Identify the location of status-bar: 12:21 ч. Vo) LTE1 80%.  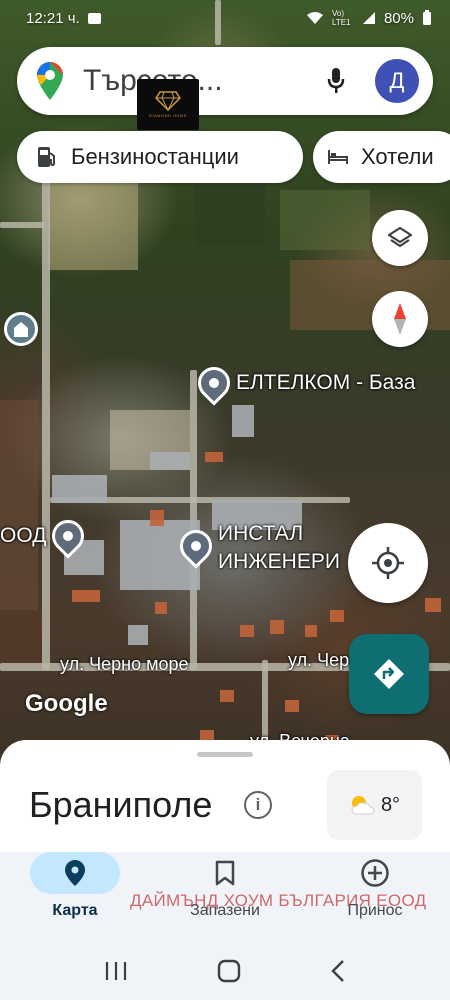
(225, 18).